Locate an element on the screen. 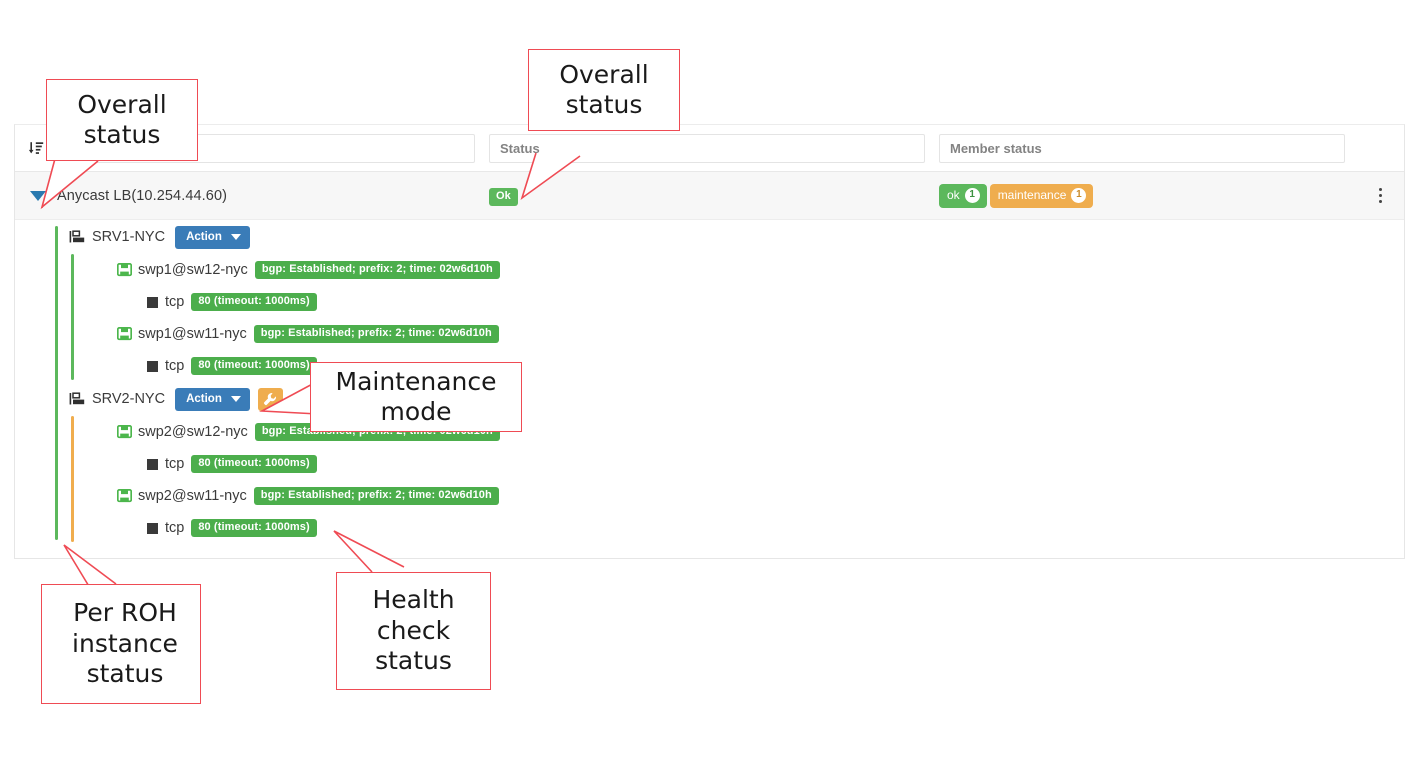 This screenshot has width=1419, height=783. annotation-per-roh-instance-status: Per ROH instance status is located at coordinates (121, 644).